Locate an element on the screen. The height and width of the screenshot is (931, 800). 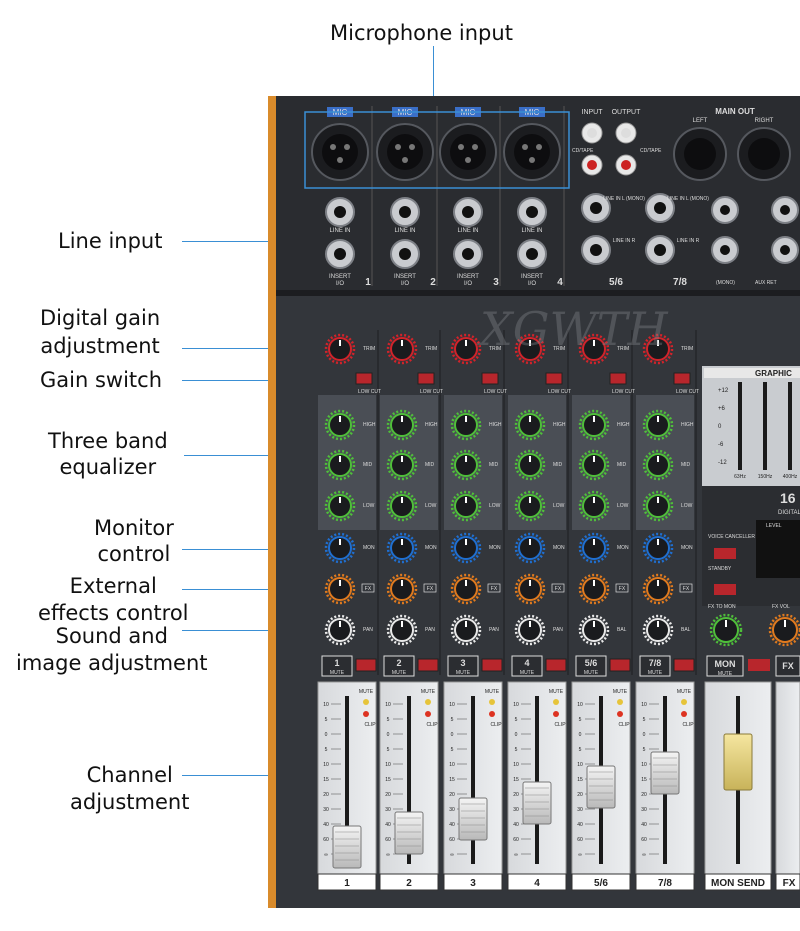
main-out-right-label: RIGHT is located at coordinates (764, 121).